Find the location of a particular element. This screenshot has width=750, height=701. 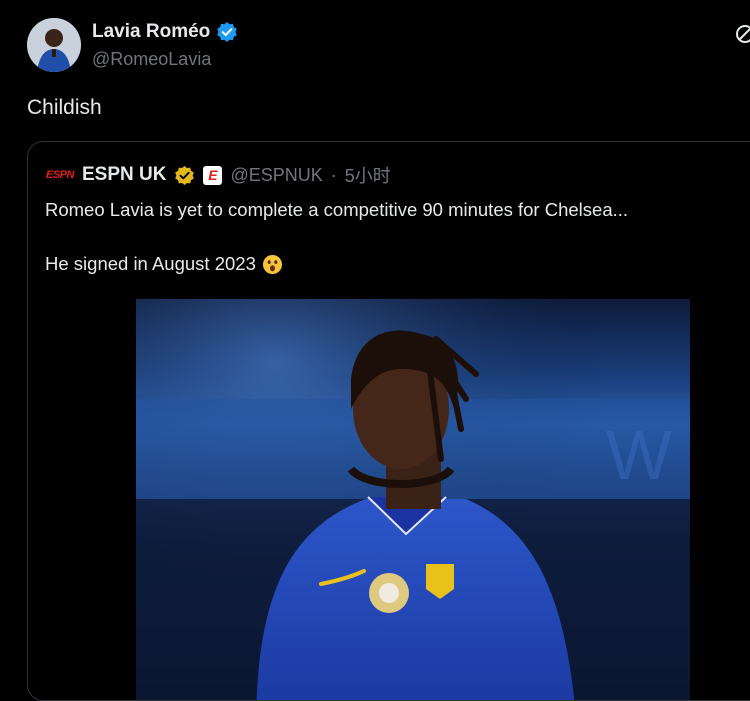

quoted-author-name: ESPN UK is located at coordinates (124, 175).